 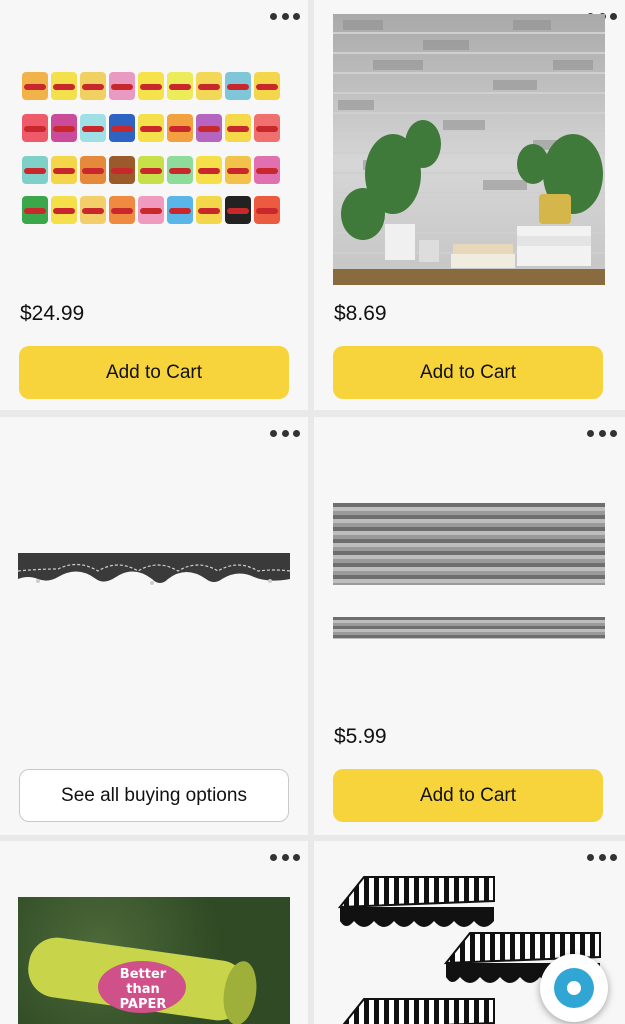 What do you see at coordinates (154, 960) in the screenshot?
I see `product-image: Better than PAPER` at bounding box center [154, 960].